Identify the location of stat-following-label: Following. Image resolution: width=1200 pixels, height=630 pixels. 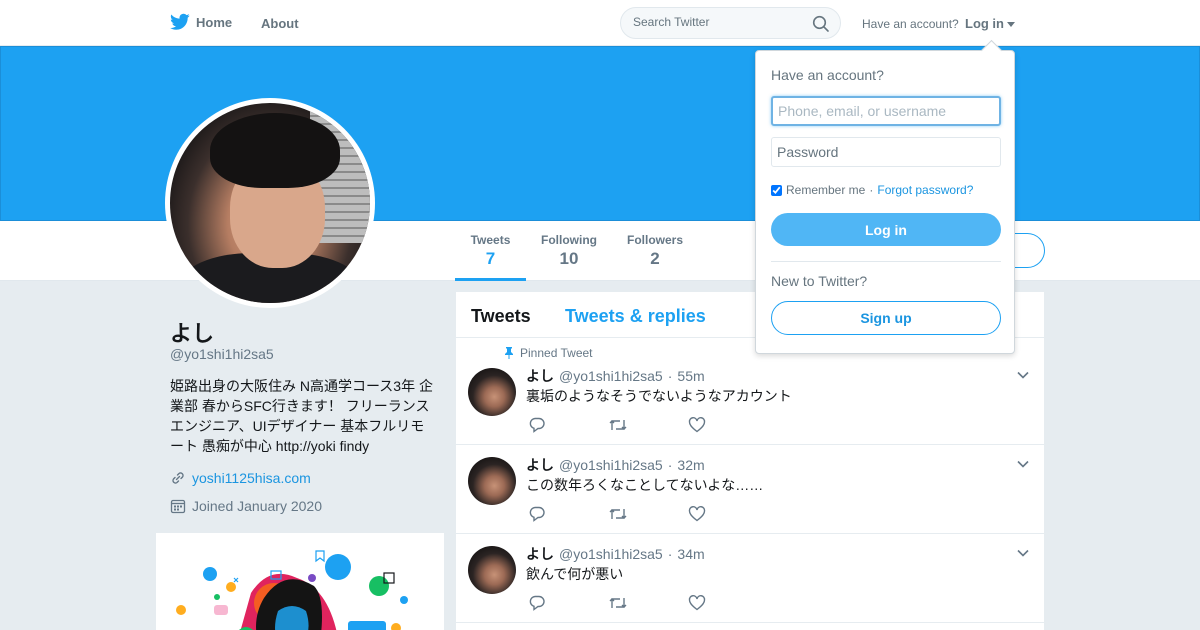
(569, 240).